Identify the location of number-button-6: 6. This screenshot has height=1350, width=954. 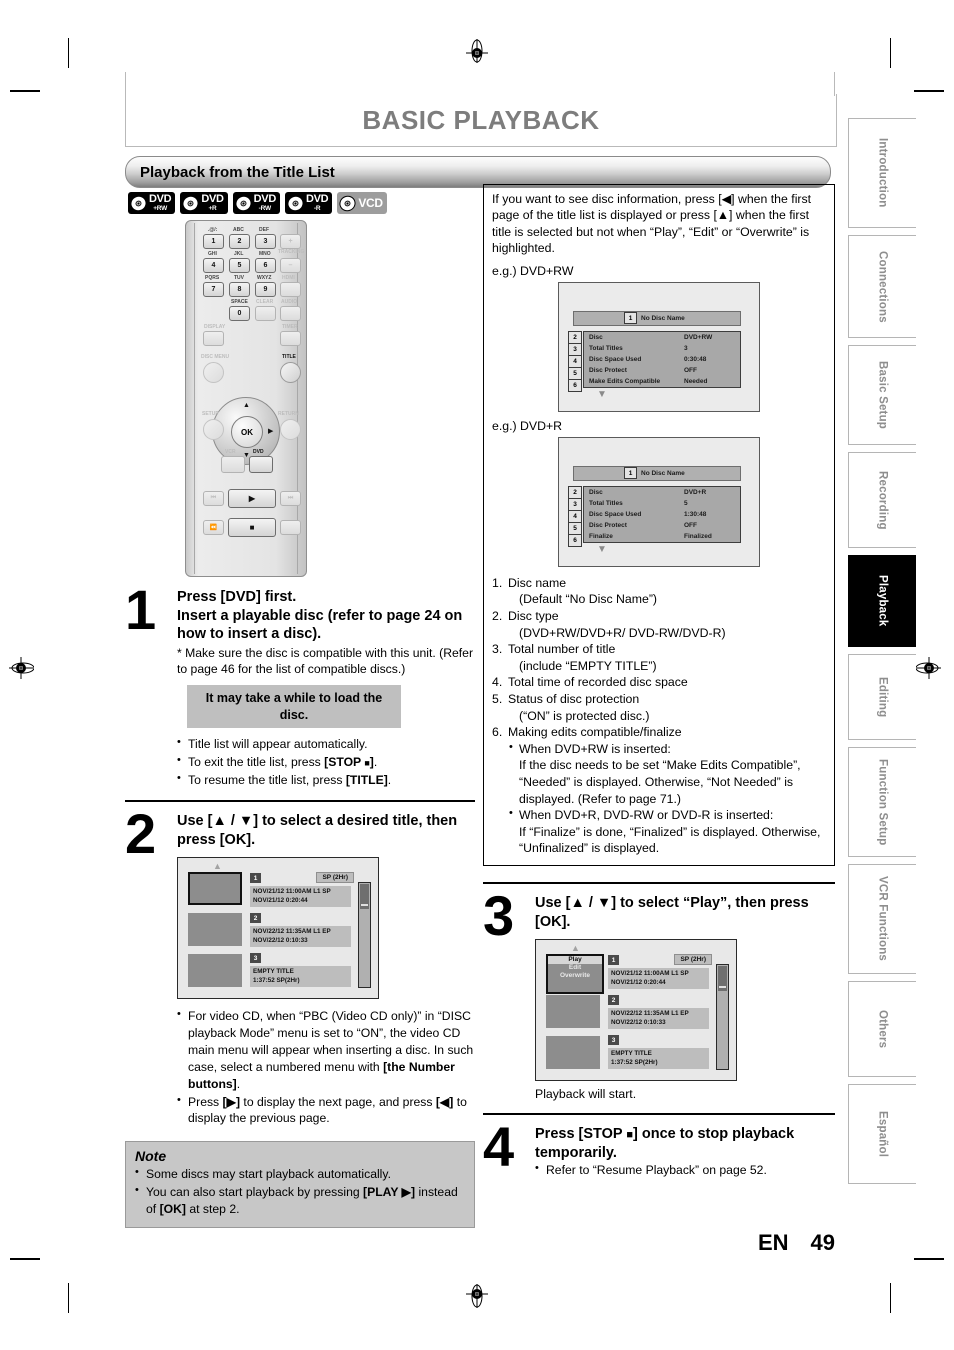
(265, 265).